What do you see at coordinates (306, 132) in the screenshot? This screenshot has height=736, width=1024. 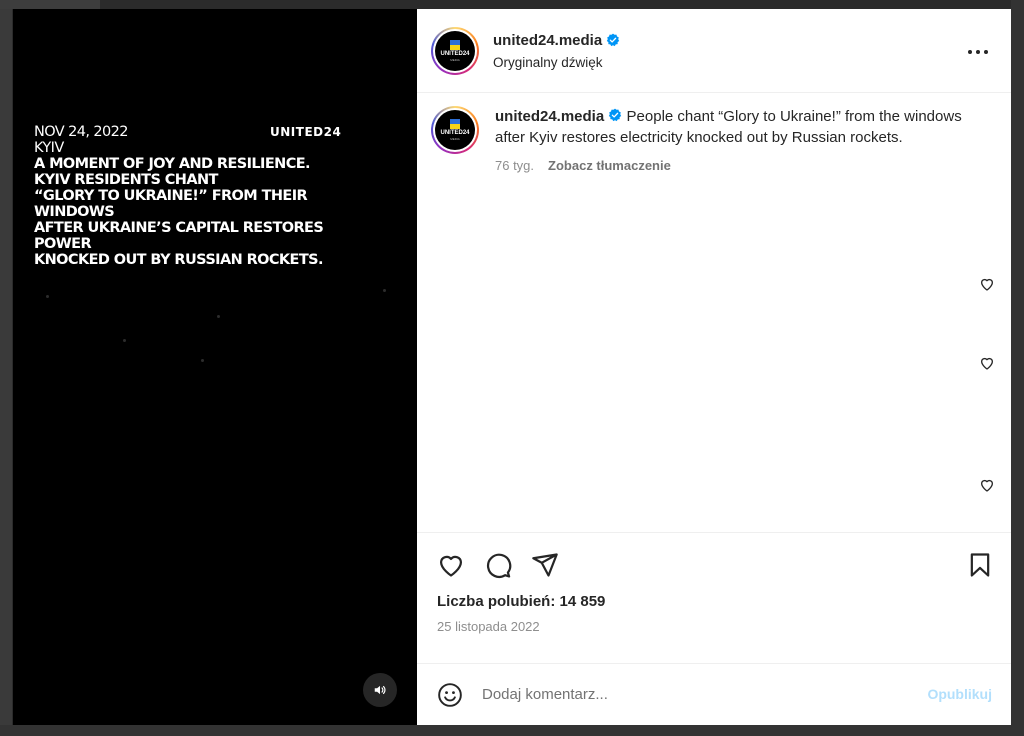 I see `united24-logo: UNITED24` at bounding box center [306, 132].